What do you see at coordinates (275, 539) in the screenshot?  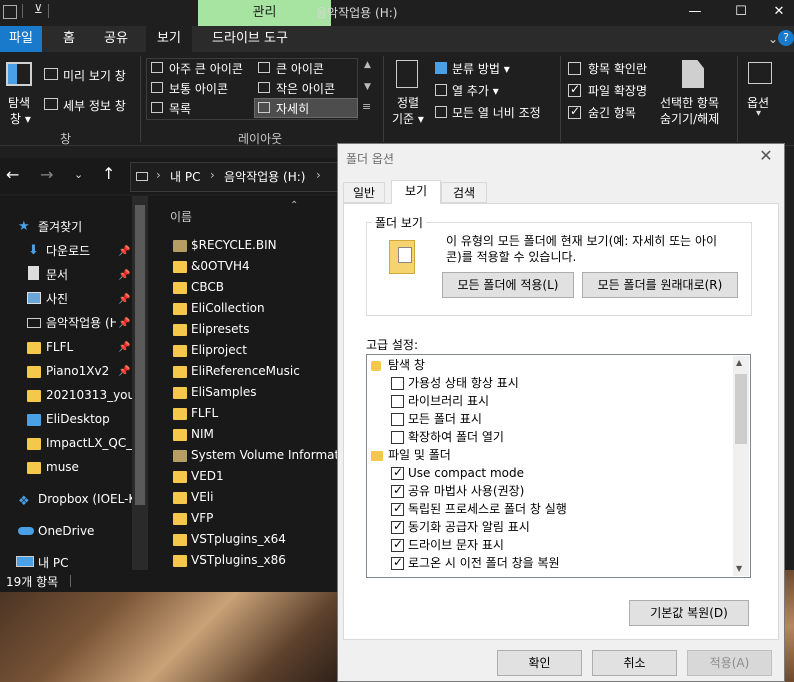 I see `file-item: VSTplugins_x64` at bounding box center [275, 539].